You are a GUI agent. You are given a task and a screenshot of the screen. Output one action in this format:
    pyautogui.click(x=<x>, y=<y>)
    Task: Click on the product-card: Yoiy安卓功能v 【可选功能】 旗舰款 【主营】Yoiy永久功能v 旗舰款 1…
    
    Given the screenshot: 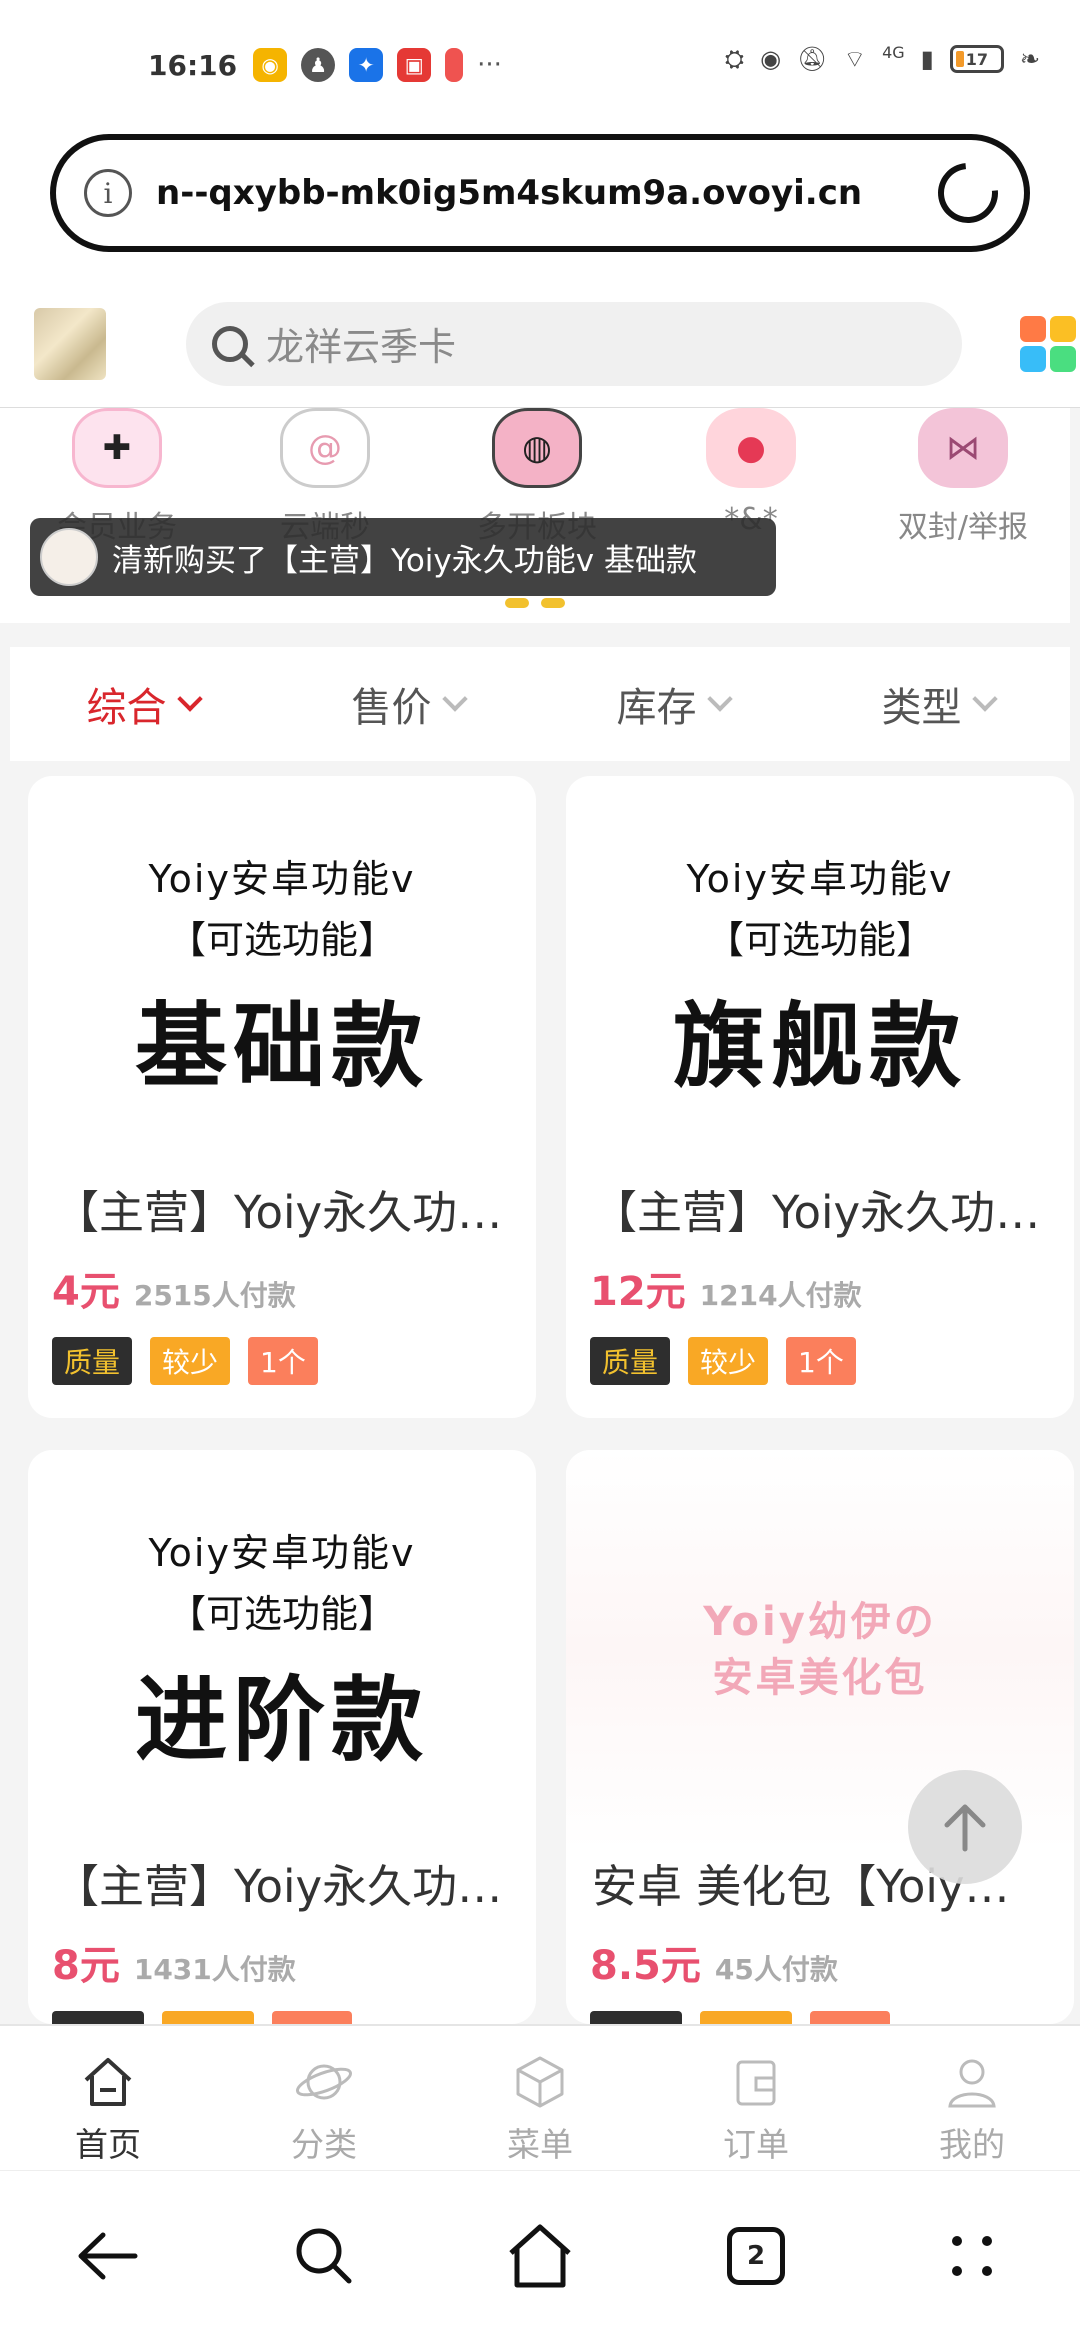 What is the action you would take?
    pyautogui.click(x=820, y=1097)
    